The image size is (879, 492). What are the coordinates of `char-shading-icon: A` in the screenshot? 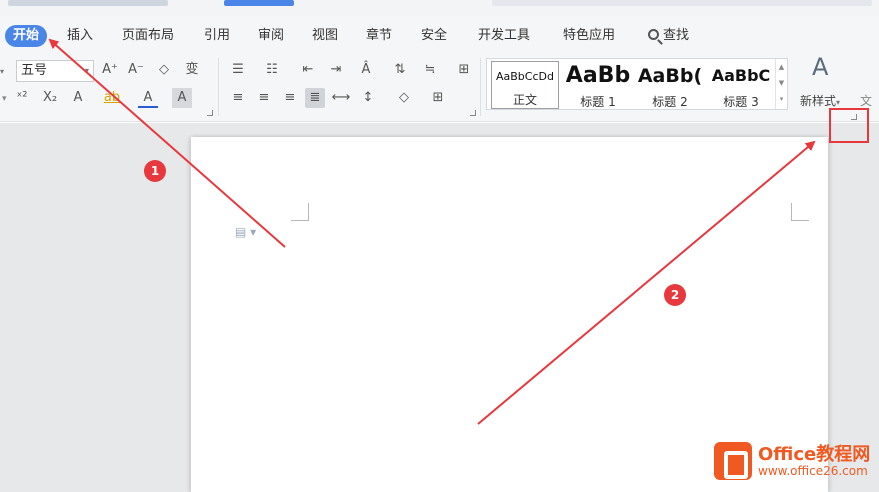 It's located at (182, 98).